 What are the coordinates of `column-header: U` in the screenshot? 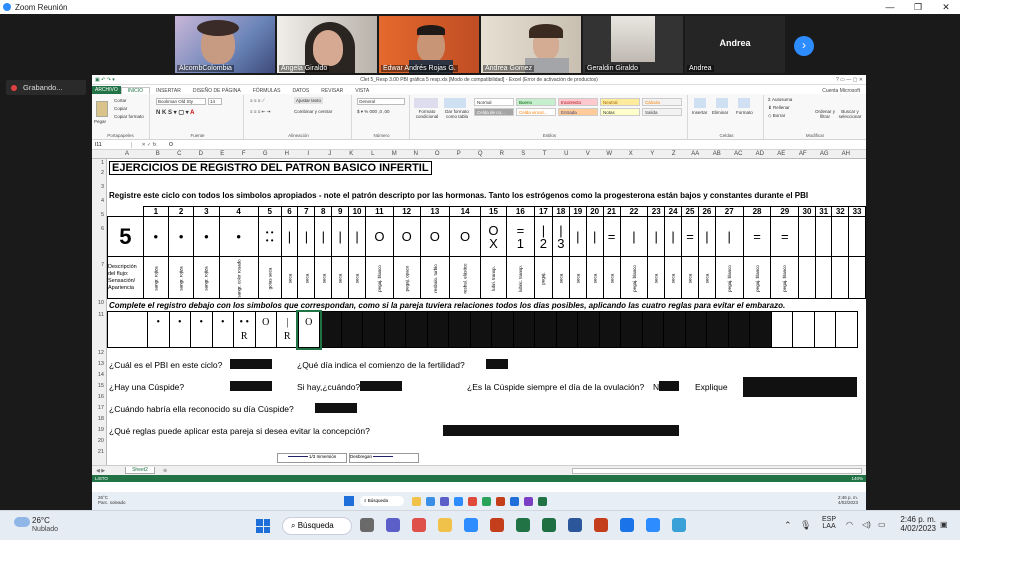 It's located at (567, 154).